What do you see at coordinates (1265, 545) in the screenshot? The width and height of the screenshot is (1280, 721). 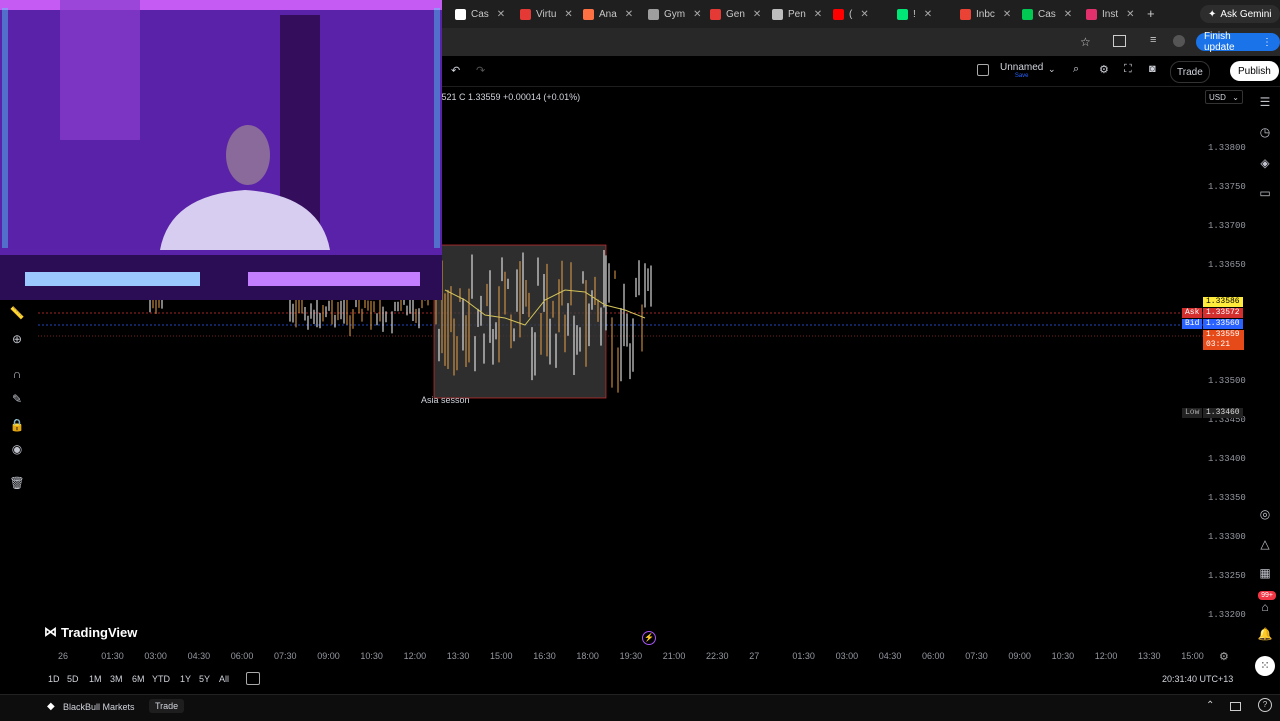 I see `ideas-icon: △` at bounding box center [1265, 545].